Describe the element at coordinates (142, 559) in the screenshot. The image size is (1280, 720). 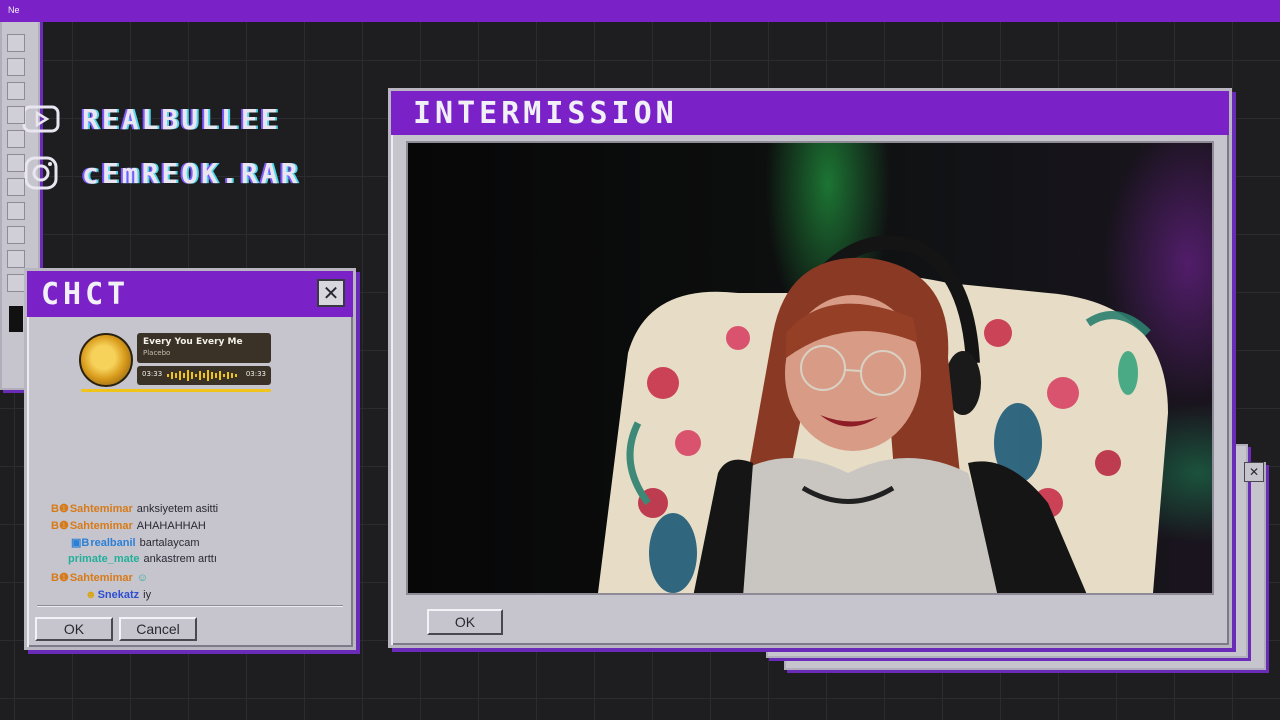
I see `chat-message: primate_mate ankastrem arttı` at that location.